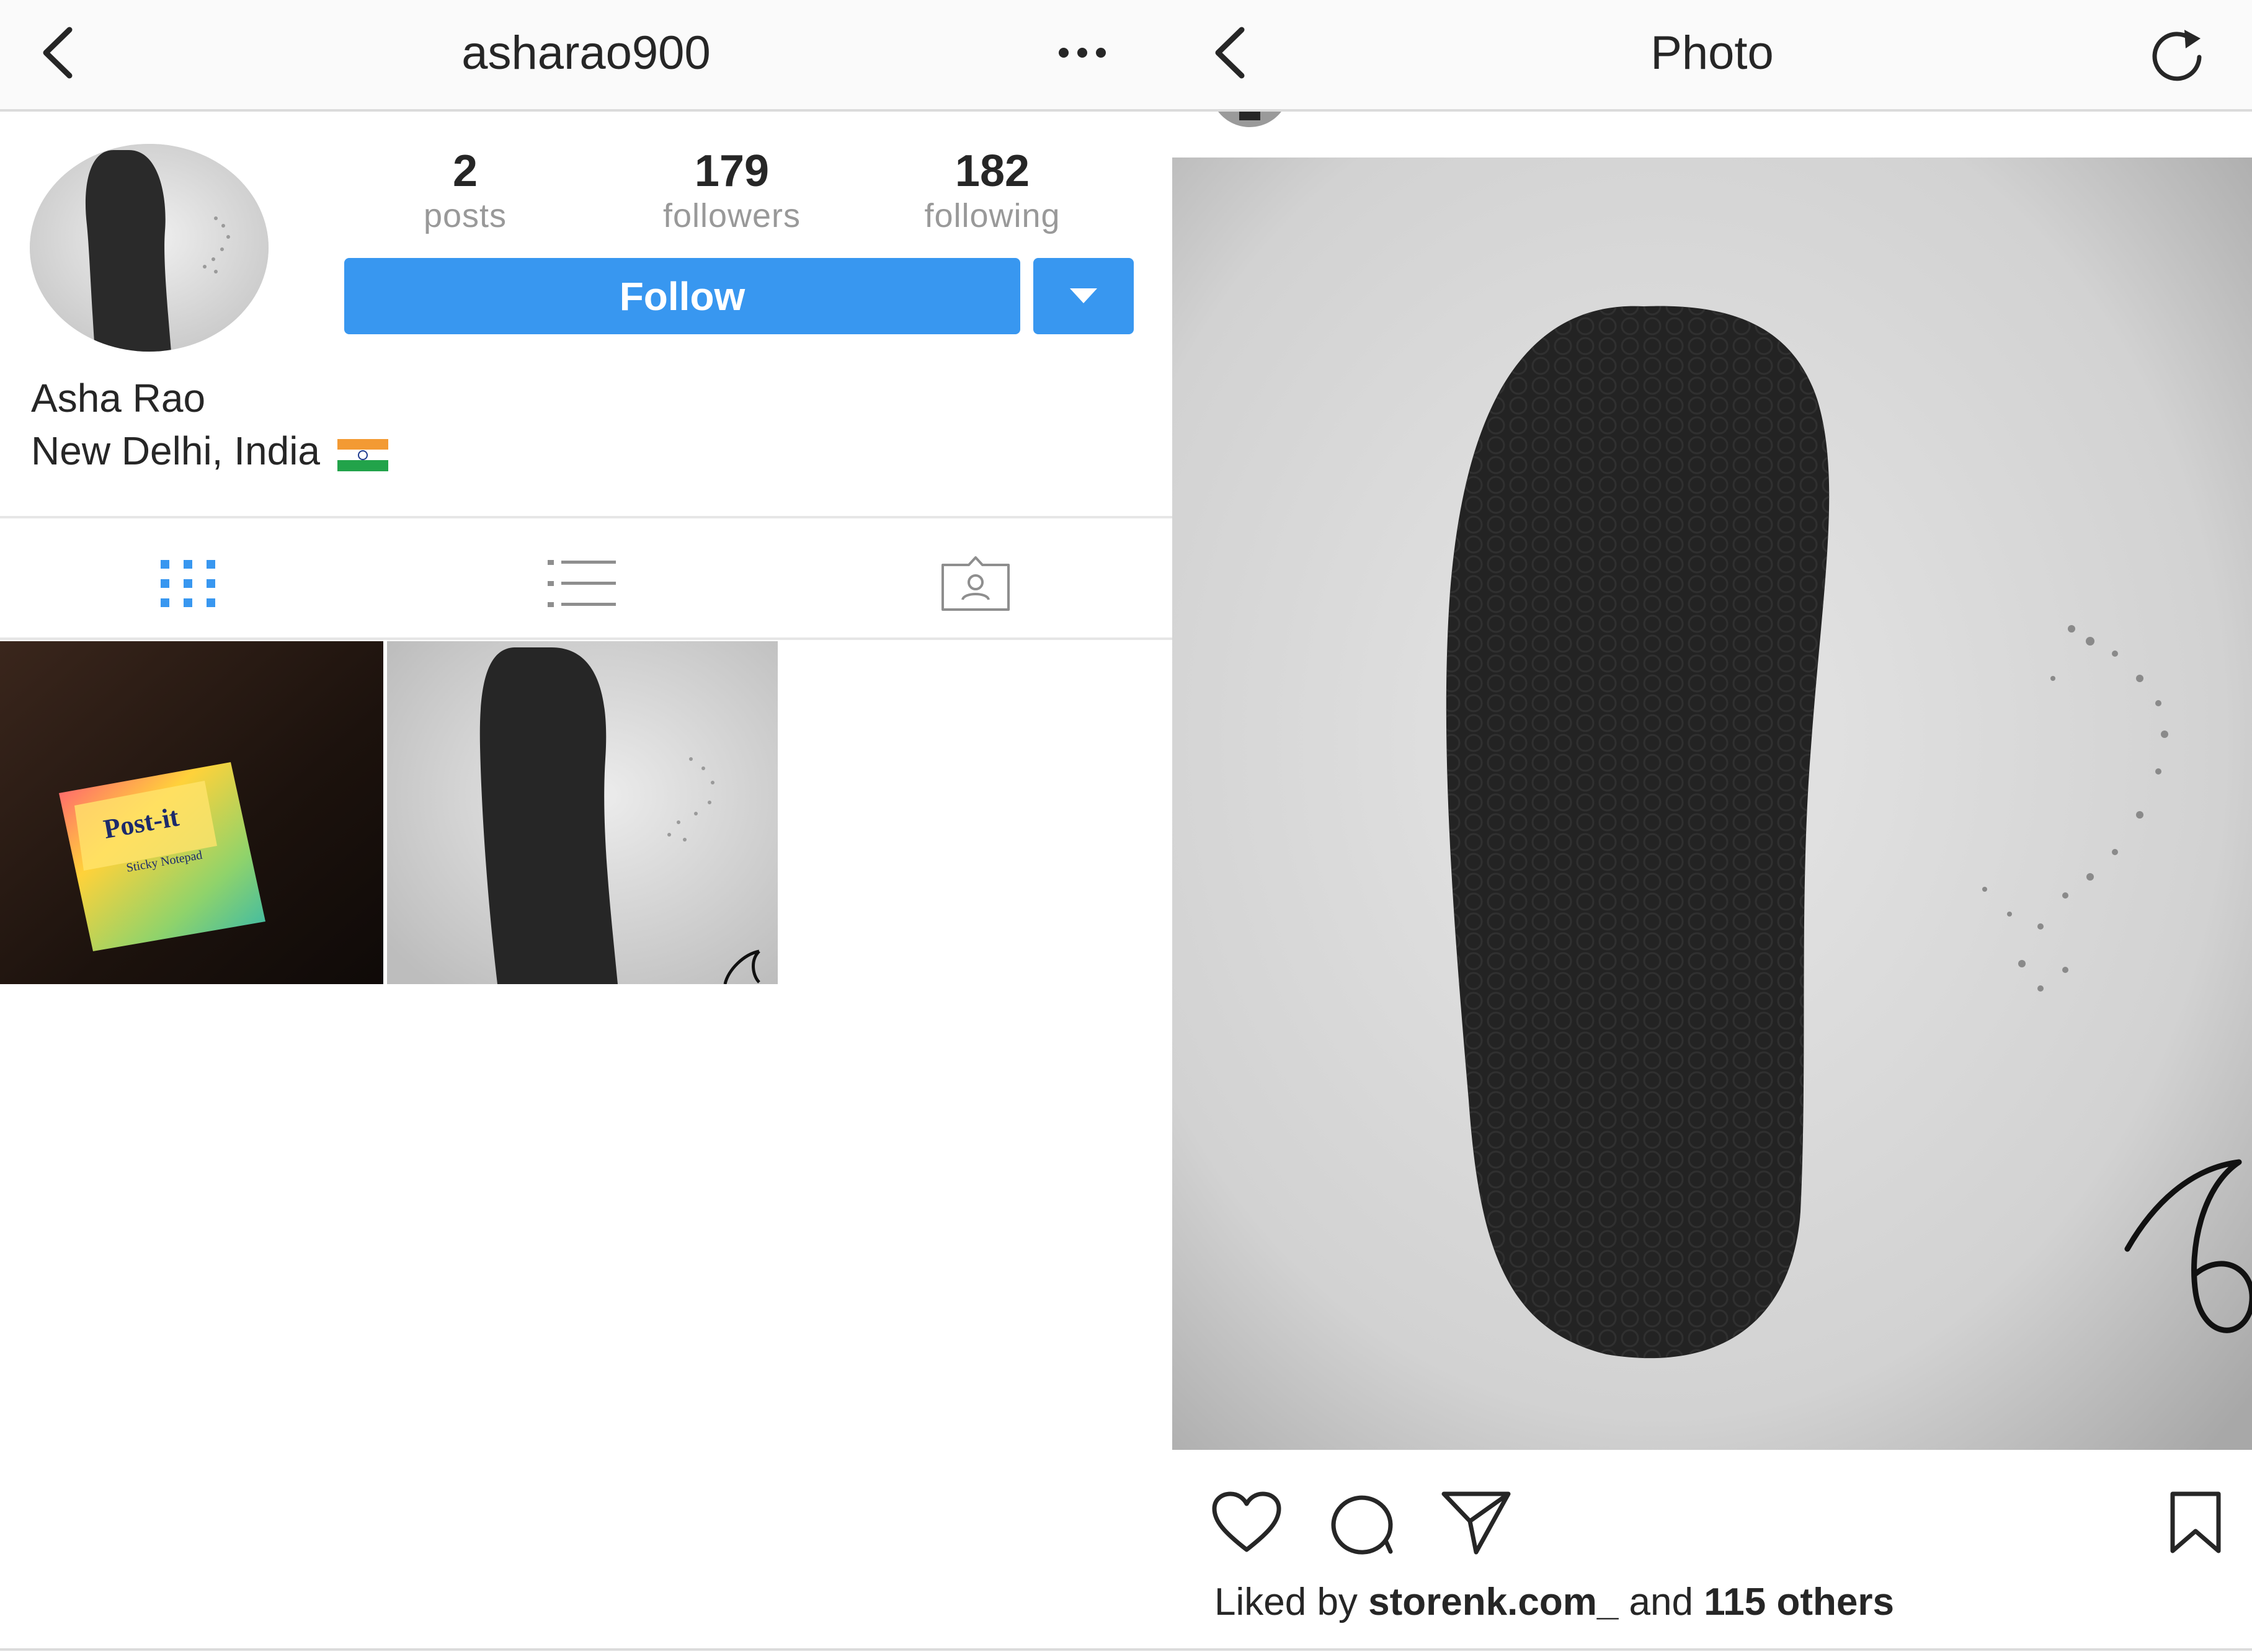  What do you see at coordinates (1712, 52) in the screenshot?
I see `photo-title: Photo` at bounding box center [1712, 52].